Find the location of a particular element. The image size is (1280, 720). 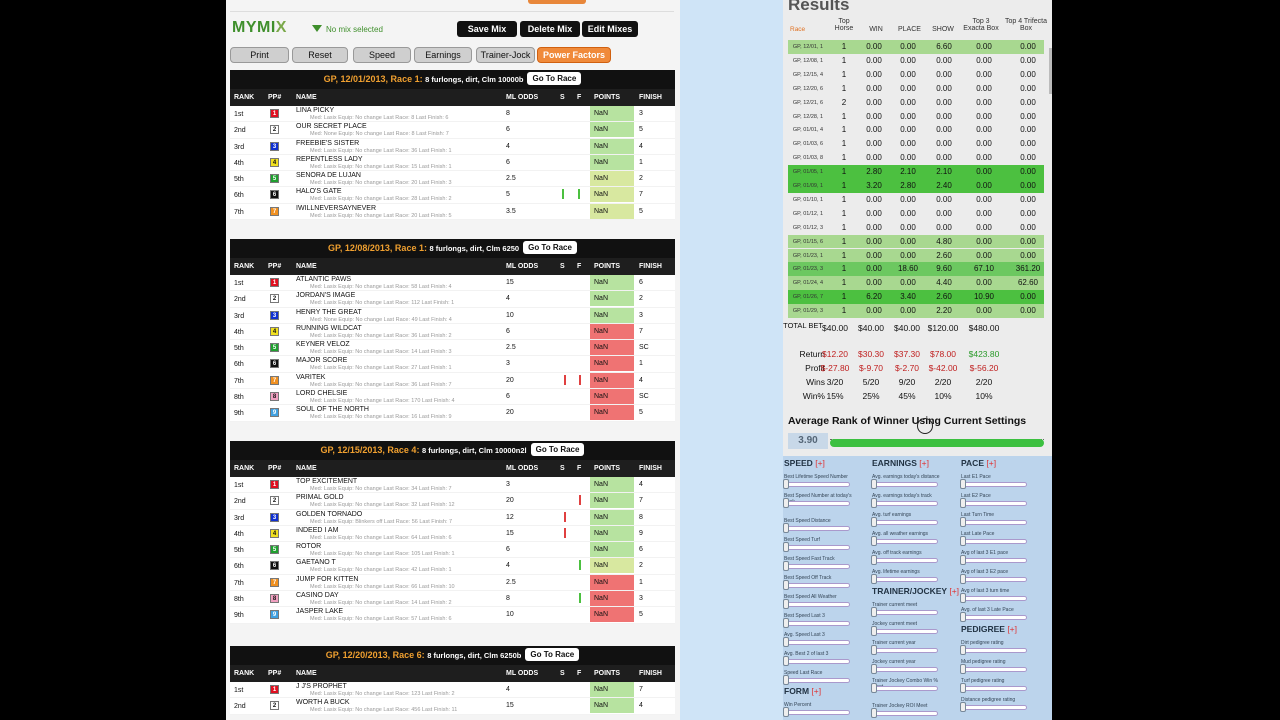

horse-name: SENORA DE LUJAN is located at coordinates (328, 175).